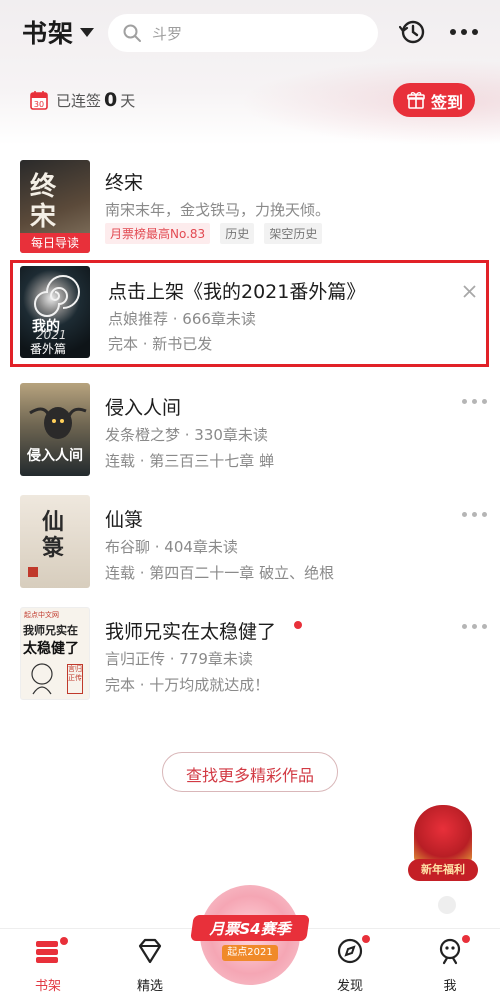 Image resolution: width=500 pixels, height=1001 pixels. Describe the element at coordinates (186, 435) in the screenshot. I see `book-meta: 发条橙之梦 · 330章未读` at that location.